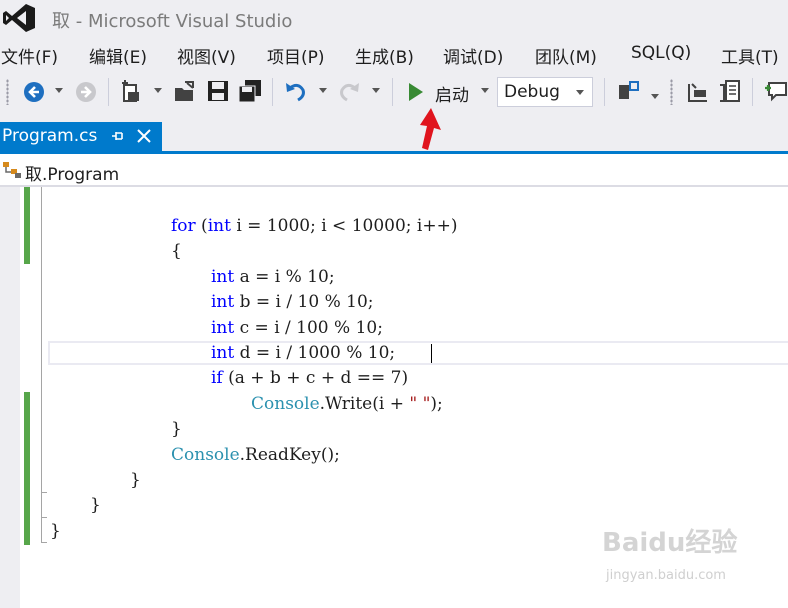  I want to click on find-icon, so click(630, 91).